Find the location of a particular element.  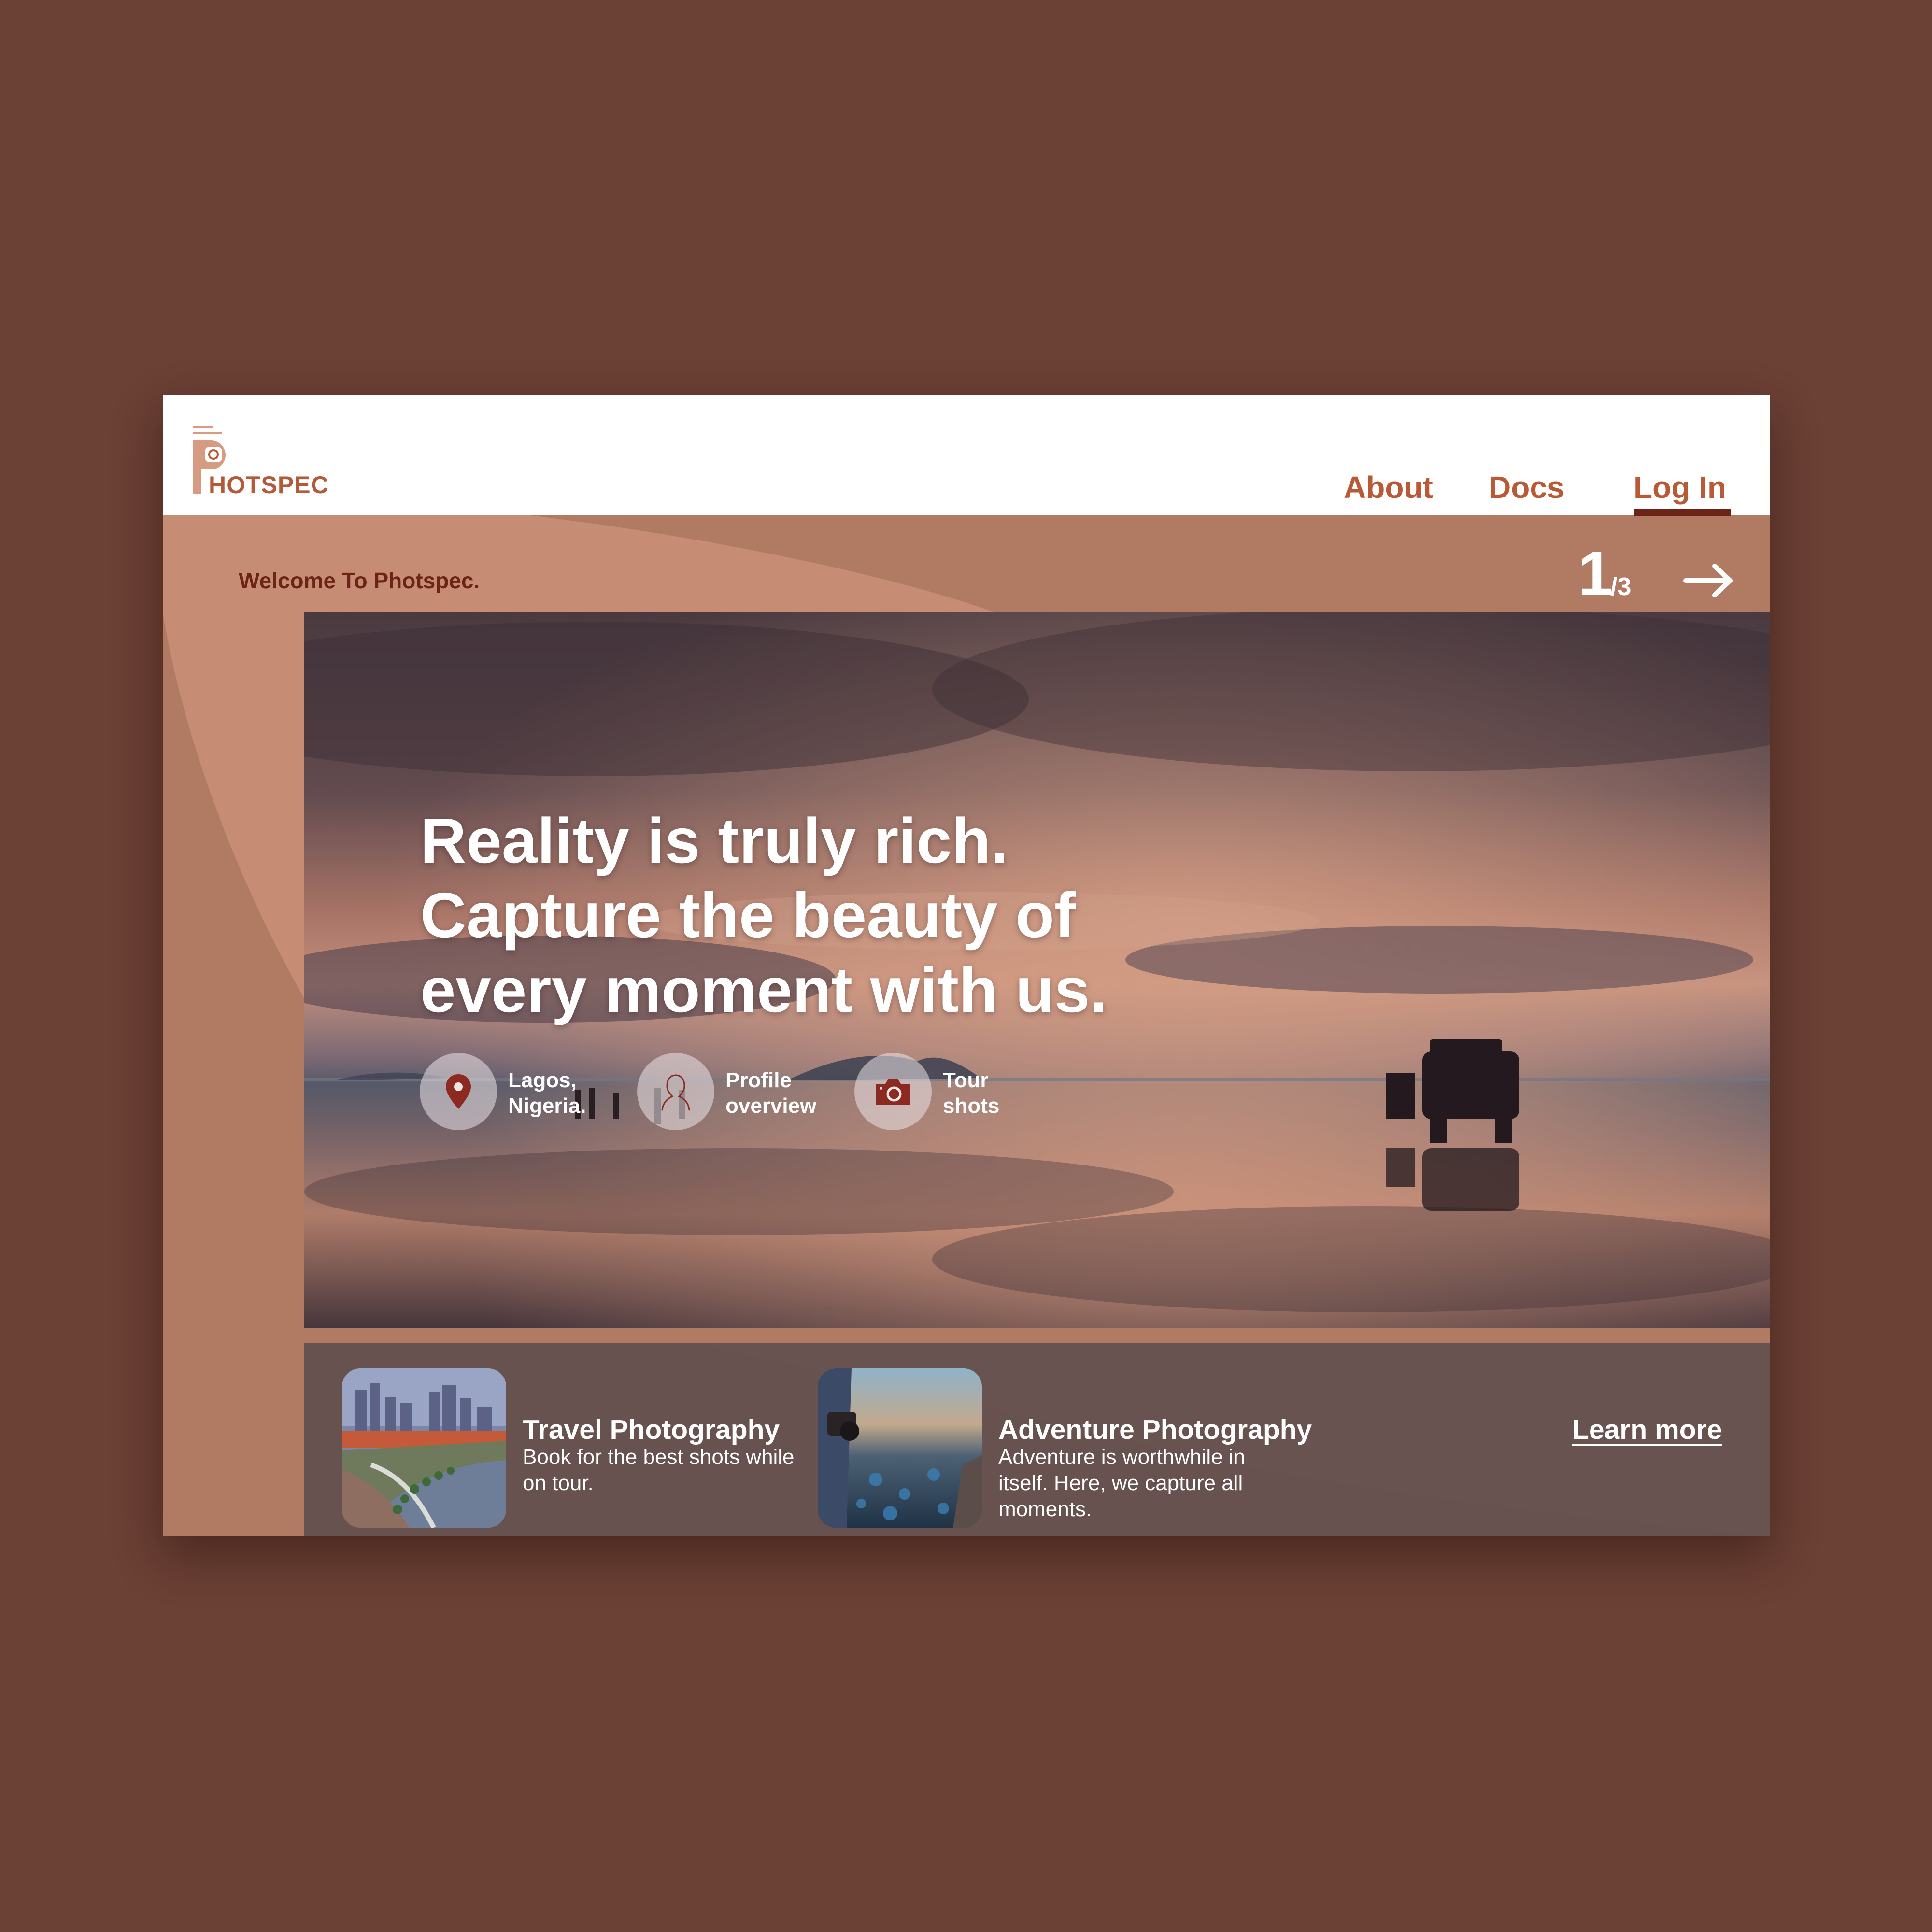

hero-headline-line-2: Capture the beauty of is located at coordinates (748, 915).